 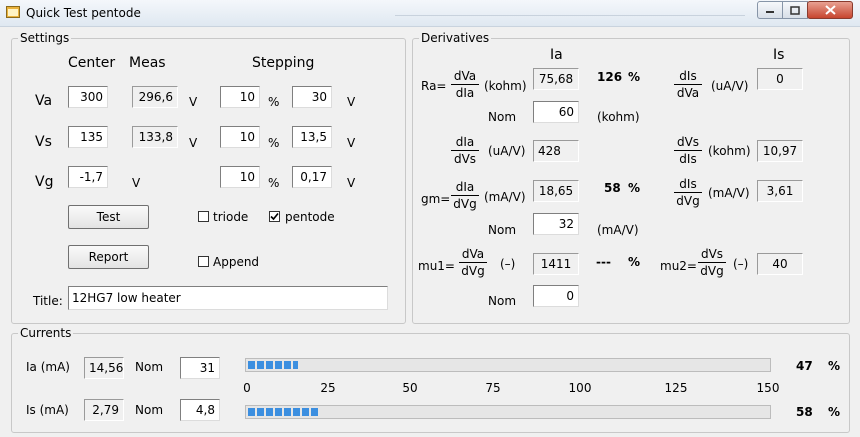 I want to click on va-step-pct-input: 10, so click(x=240, y=97).